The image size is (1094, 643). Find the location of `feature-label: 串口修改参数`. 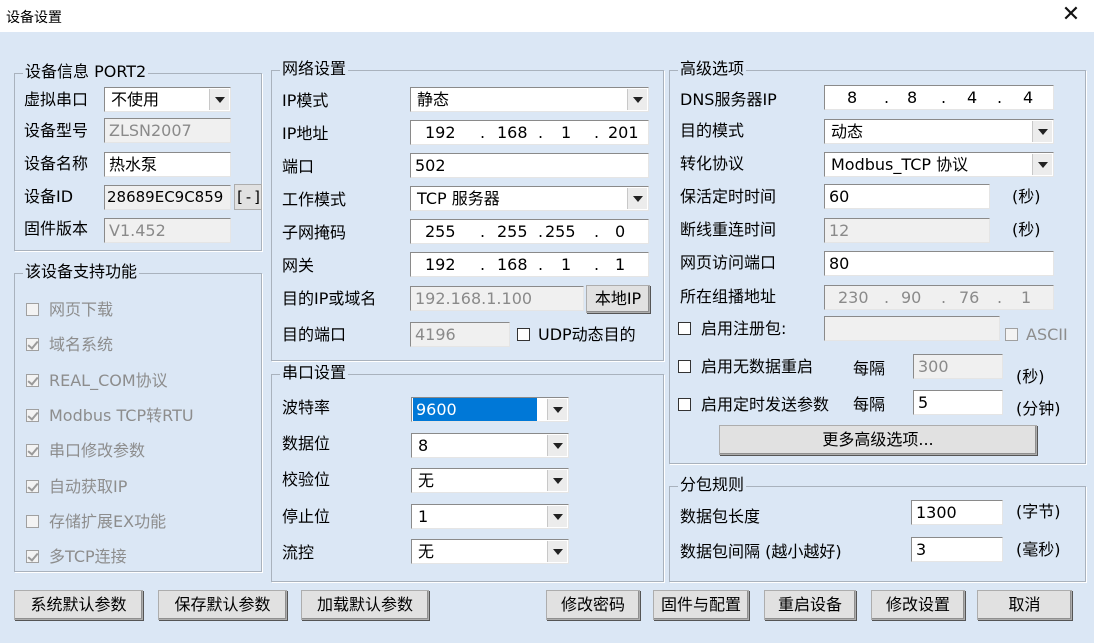

feature-label: 串口修改参数 is located at coordinates (97, 450).